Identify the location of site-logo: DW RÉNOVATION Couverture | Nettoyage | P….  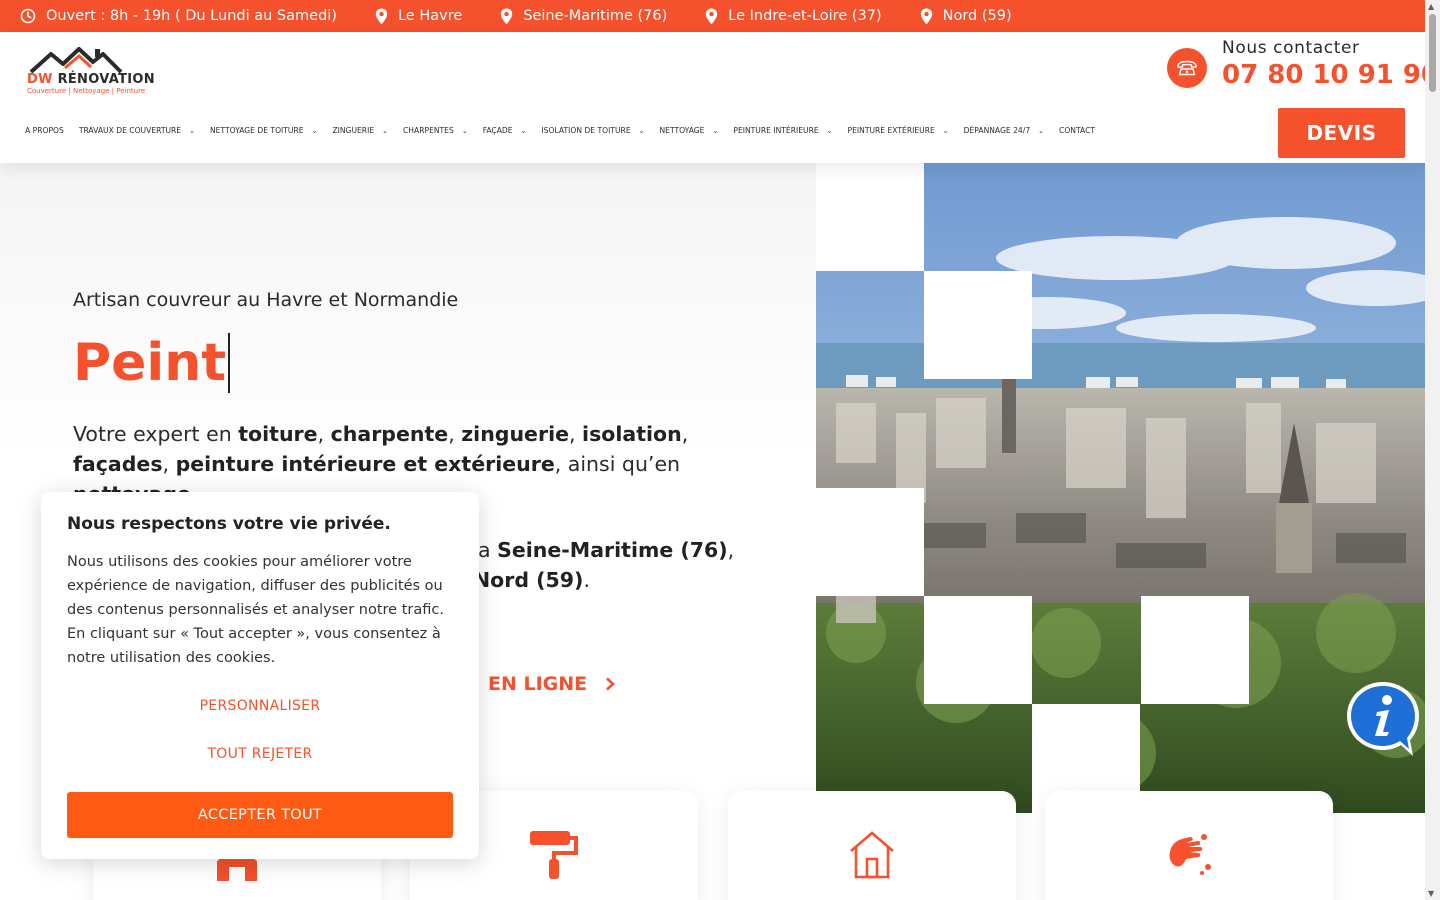
(110, 71).